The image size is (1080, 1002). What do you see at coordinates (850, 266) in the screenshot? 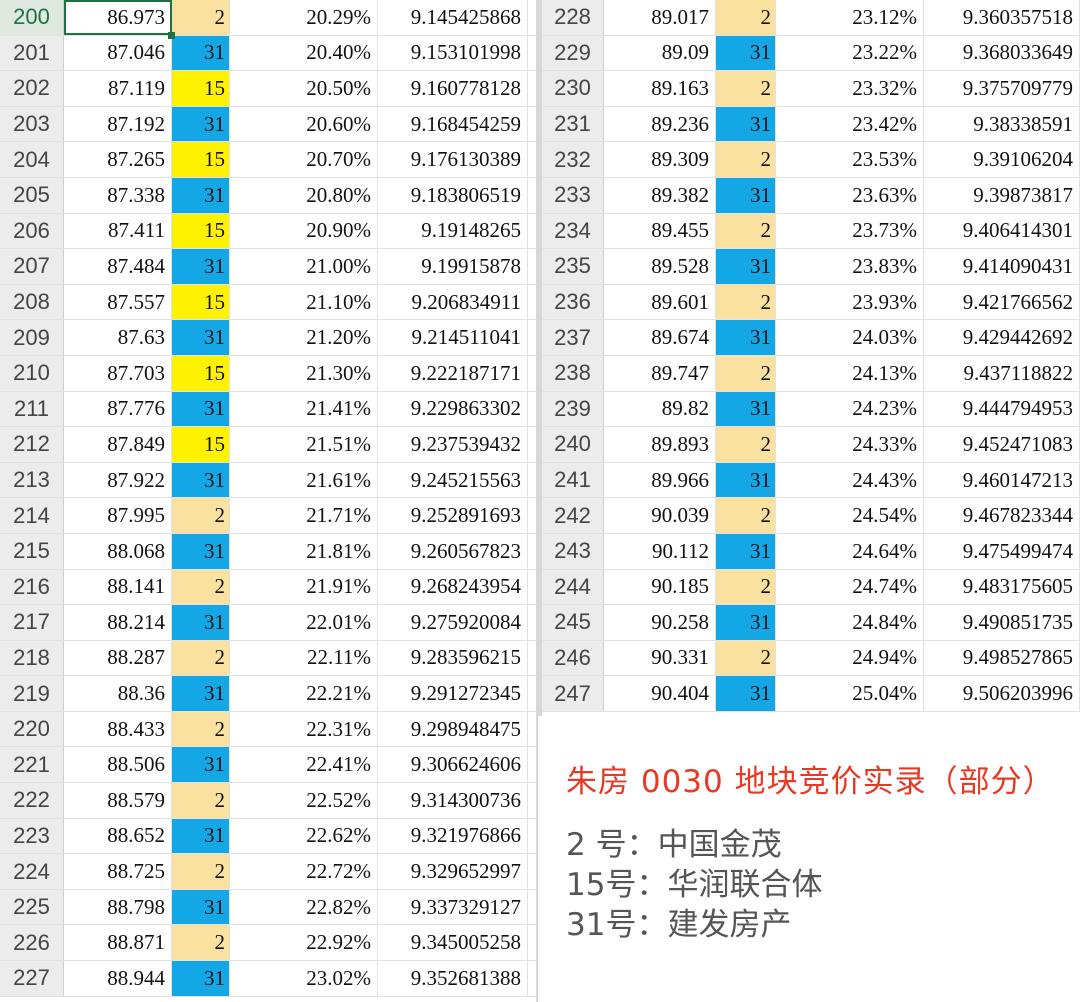
I see `premium-rate-cell: 23.83%` at bounding box center [850, 266].